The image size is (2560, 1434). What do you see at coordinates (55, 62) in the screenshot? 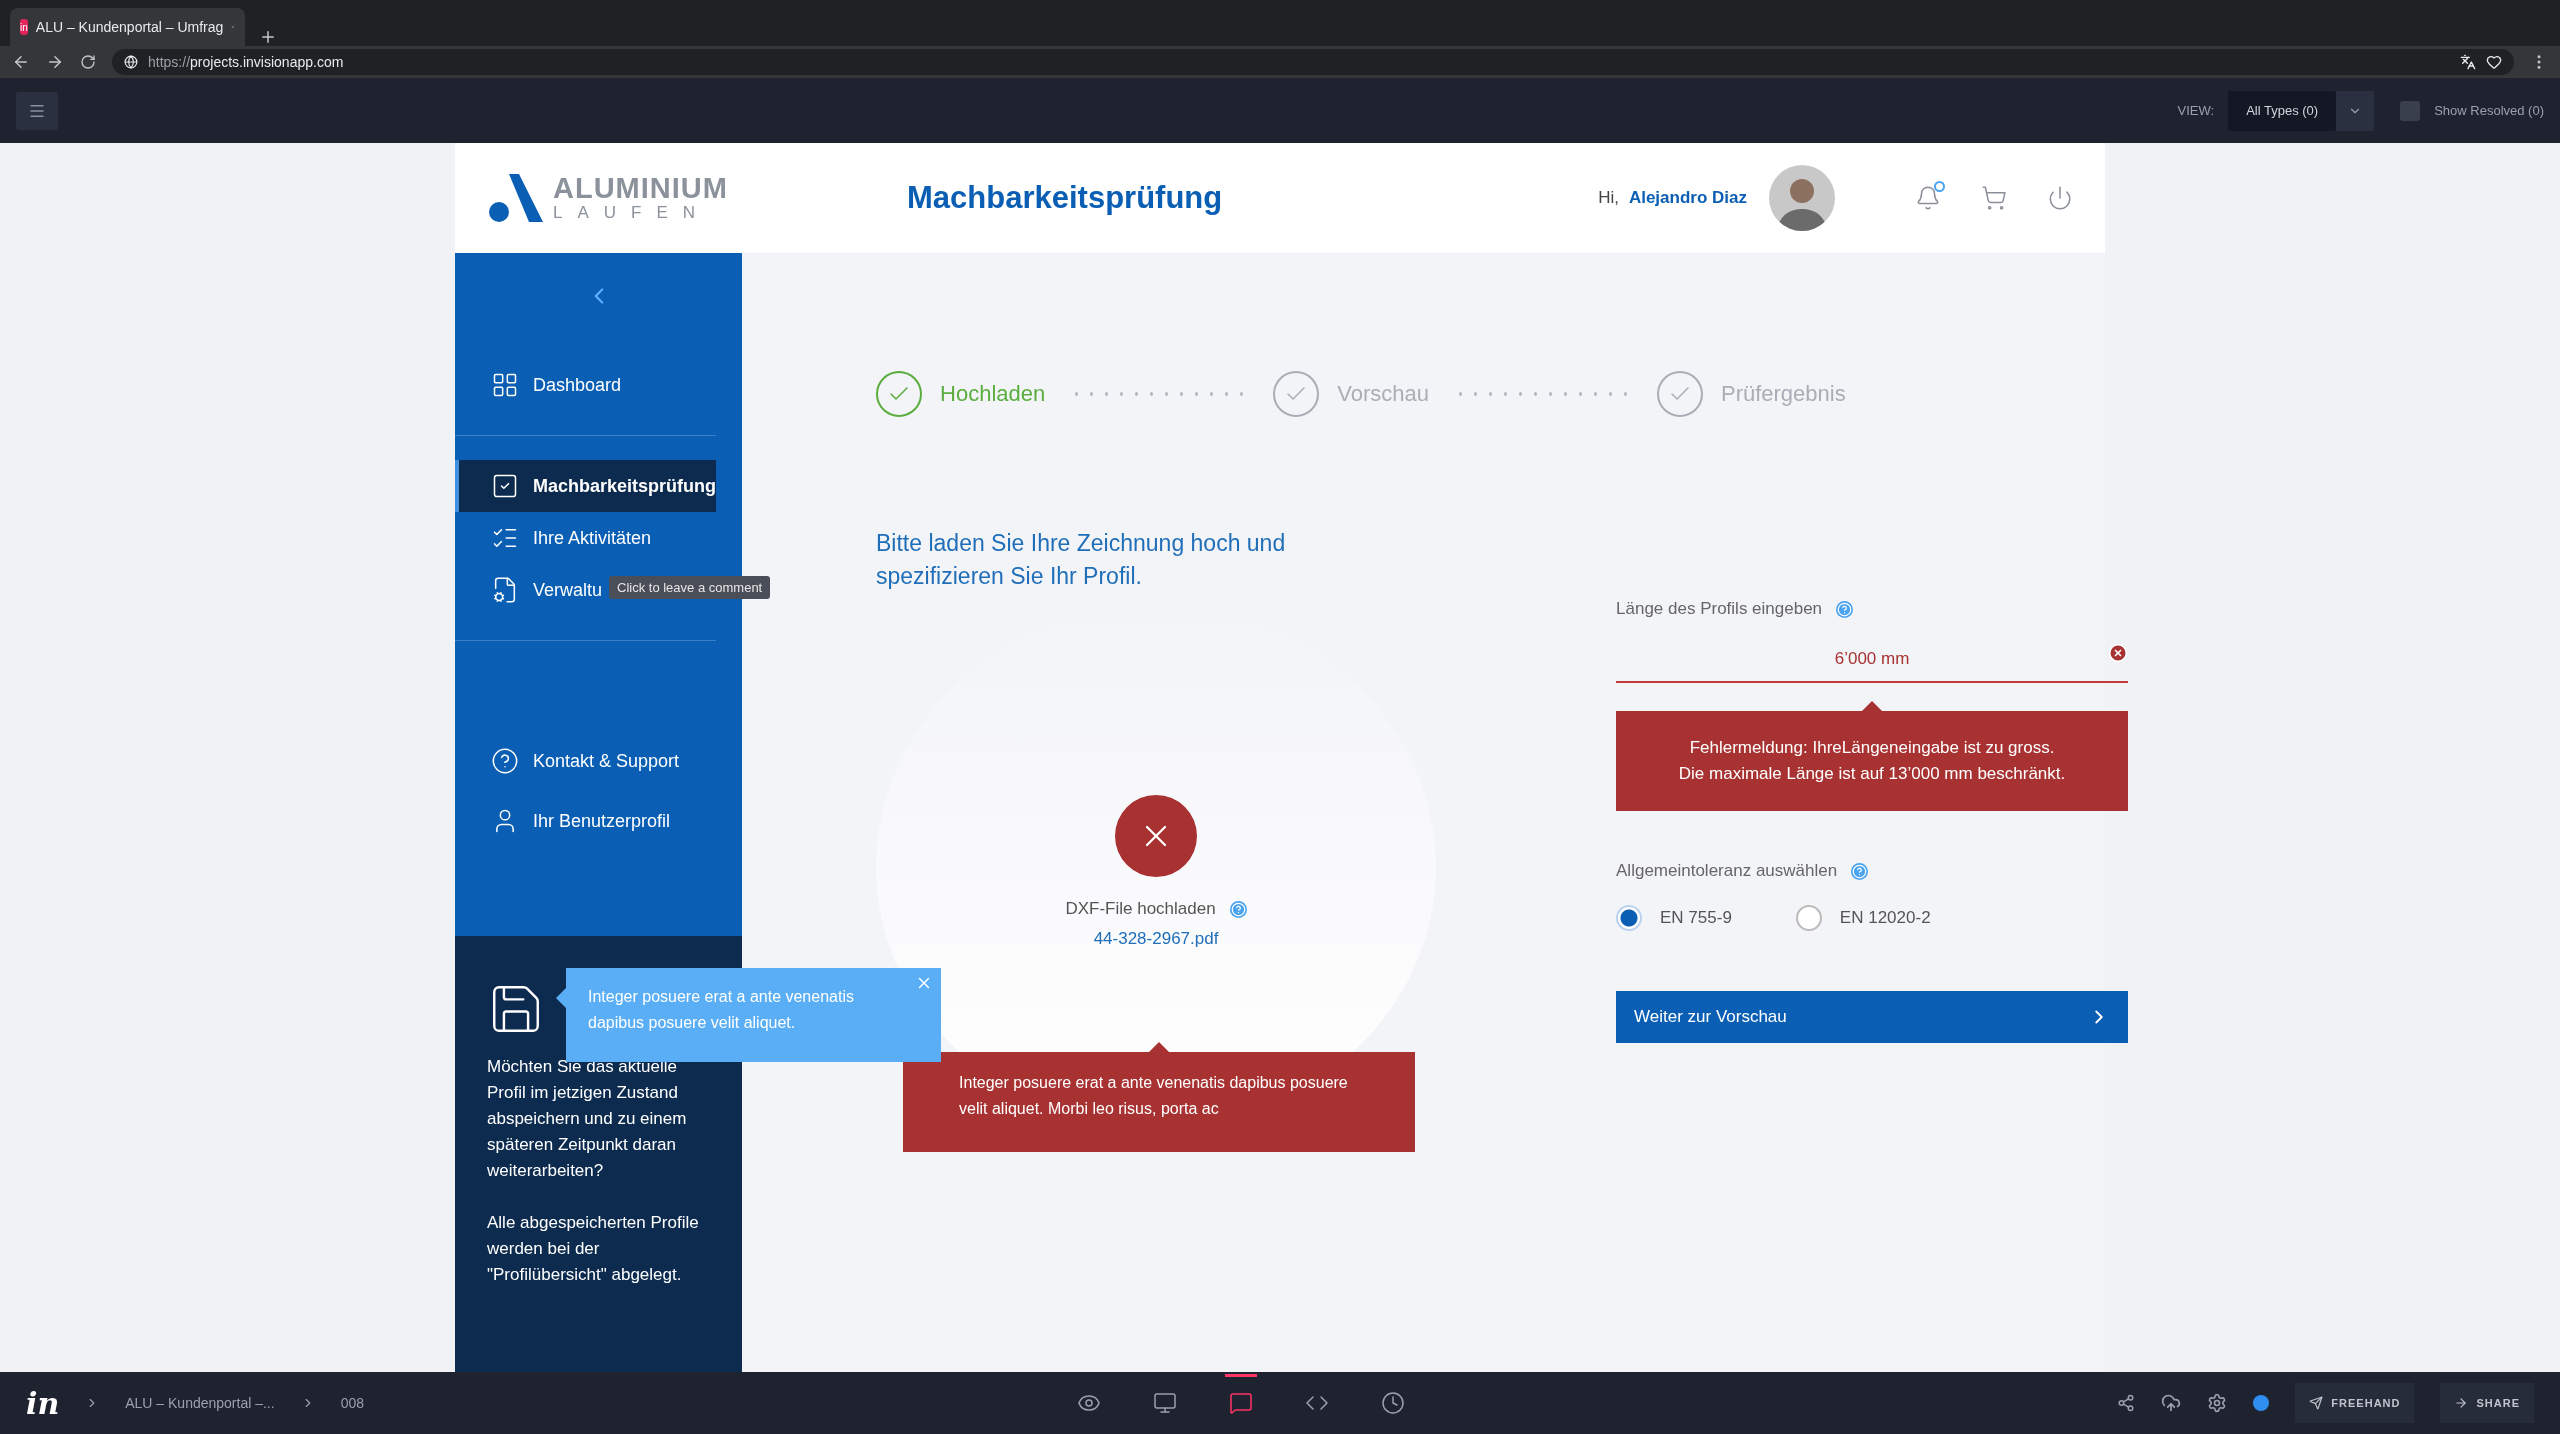
I see `forward-icon` at bounding box center [55, 62].